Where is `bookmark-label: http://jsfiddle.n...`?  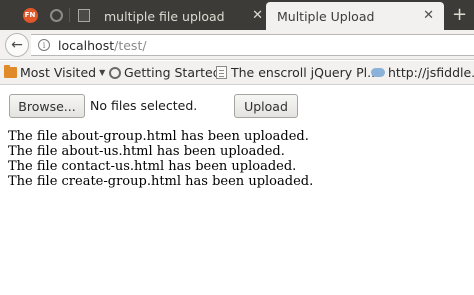 bookmark-label: http://jsfiddle.n... is located at coordinates (431, 72).